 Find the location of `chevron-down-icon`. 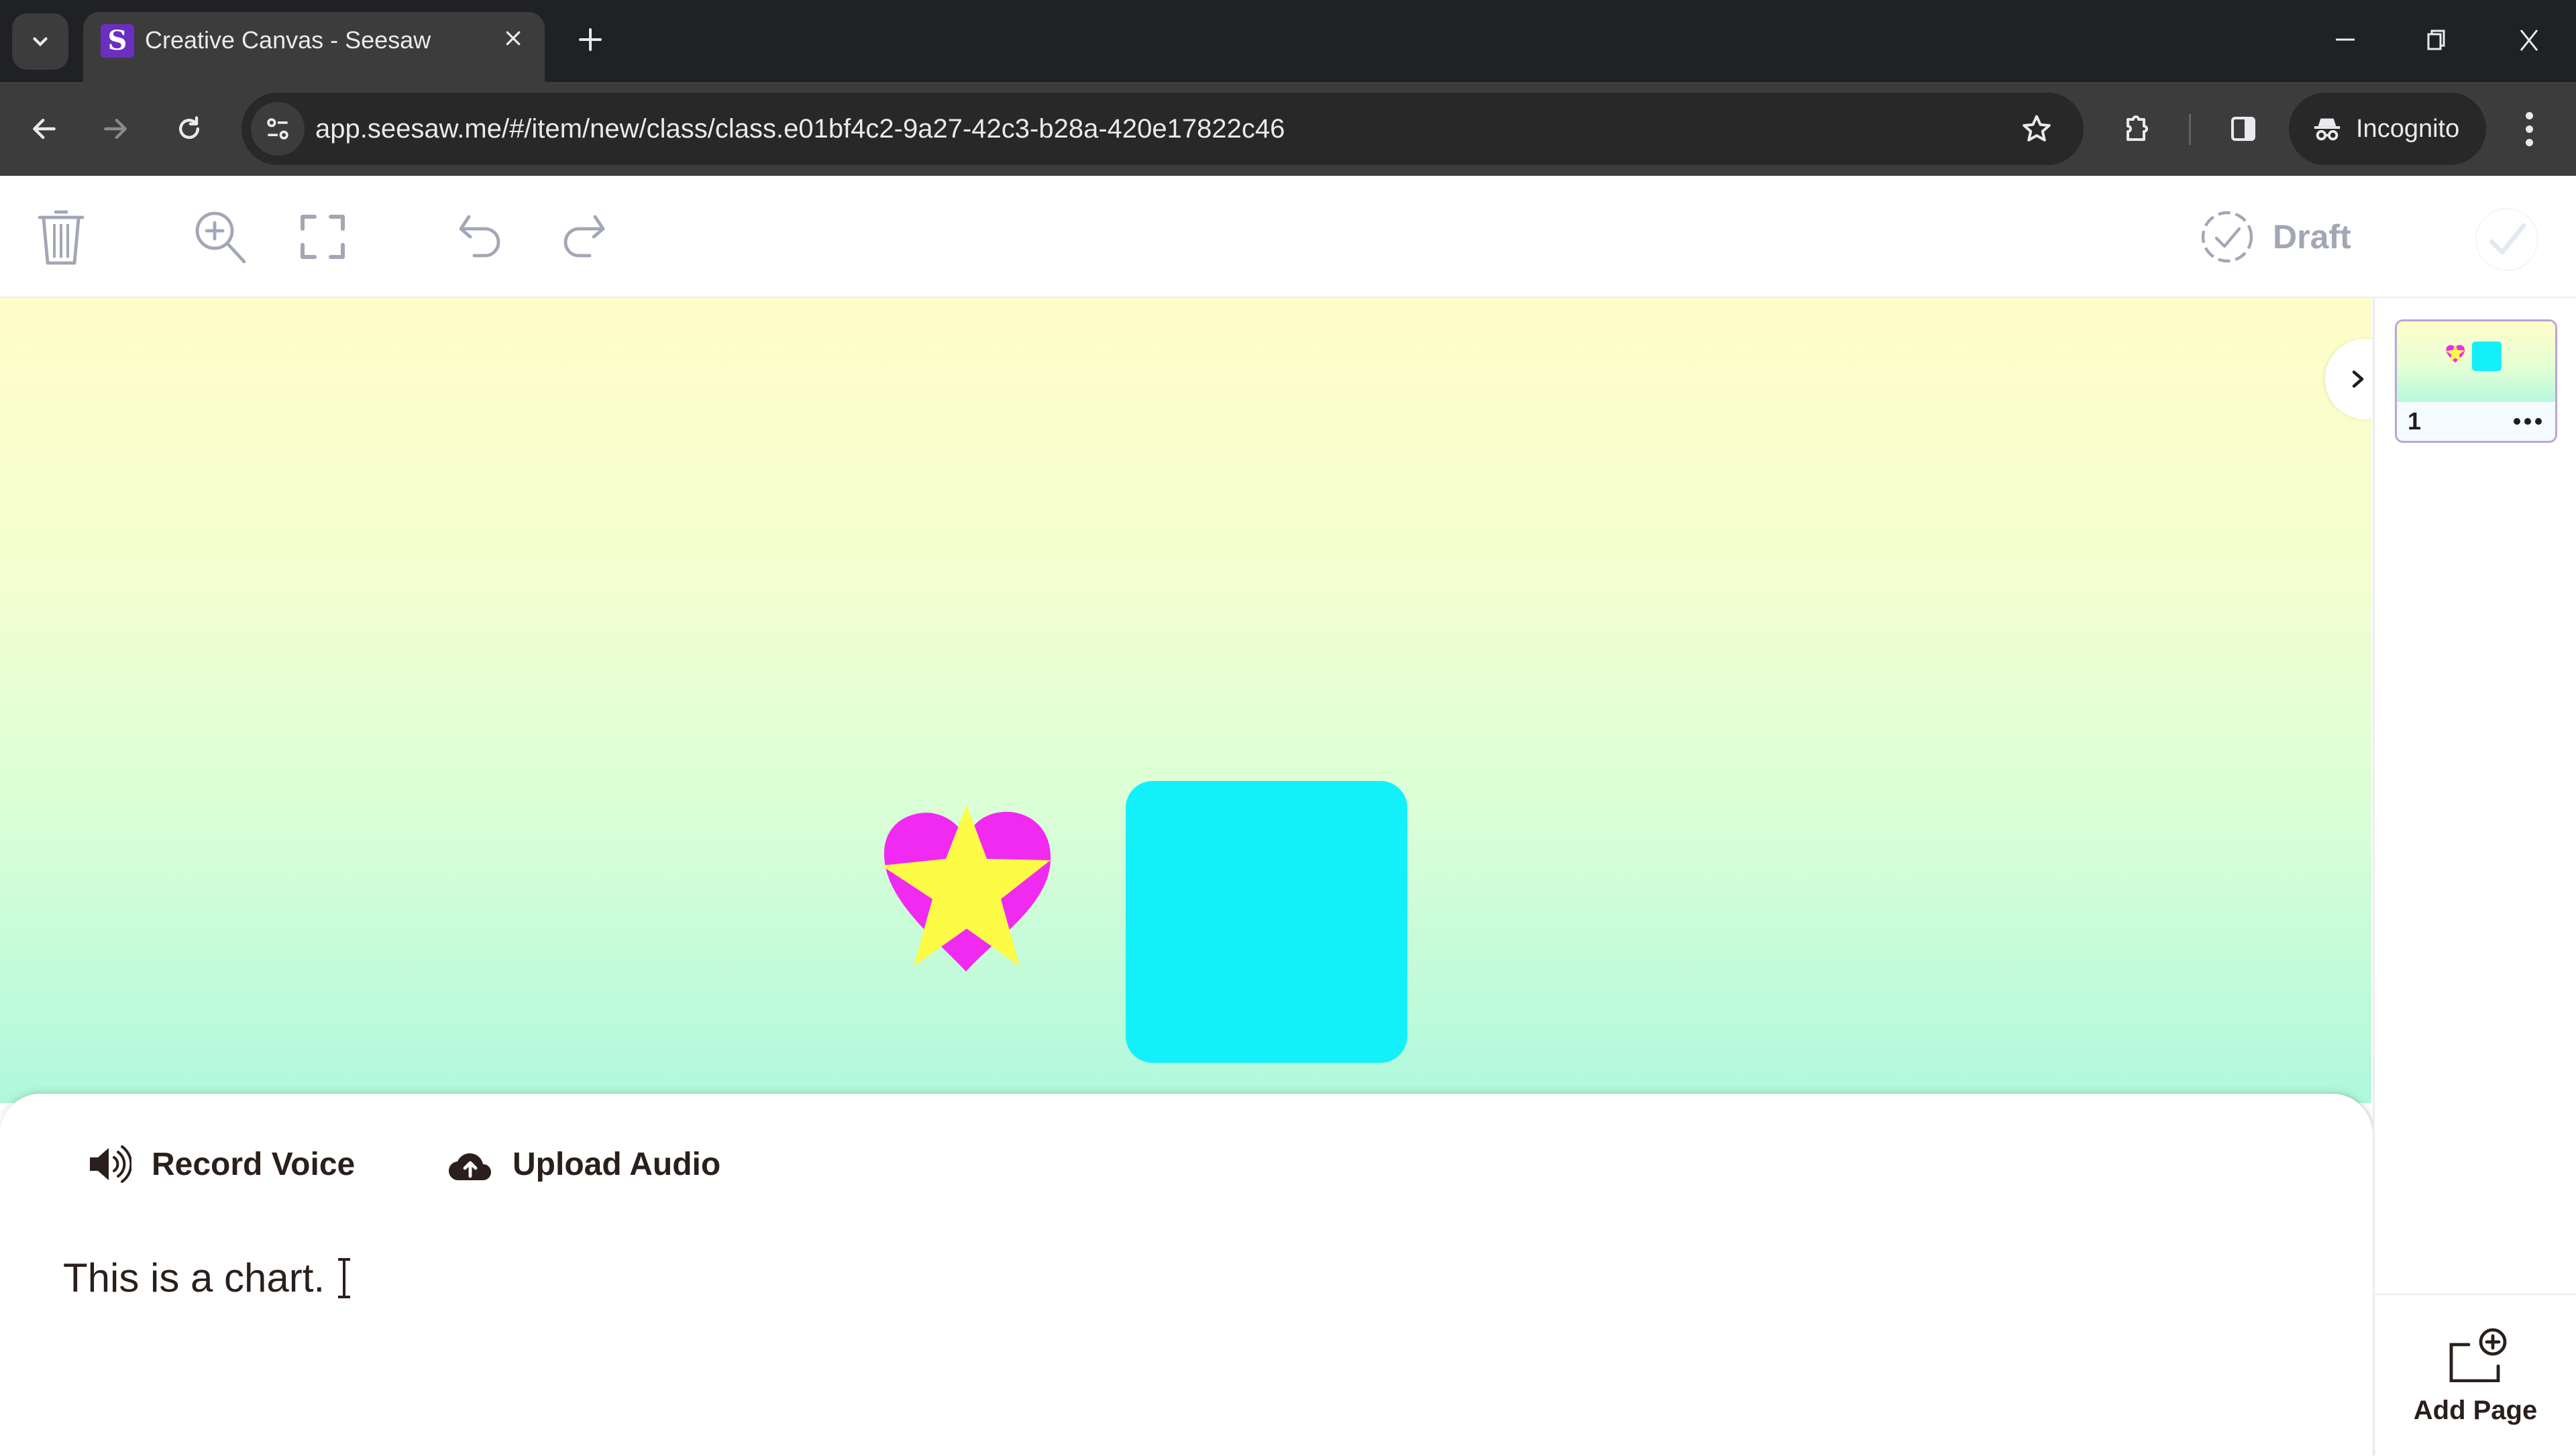

chevron-down-icon is located at coordinates (40, 42).